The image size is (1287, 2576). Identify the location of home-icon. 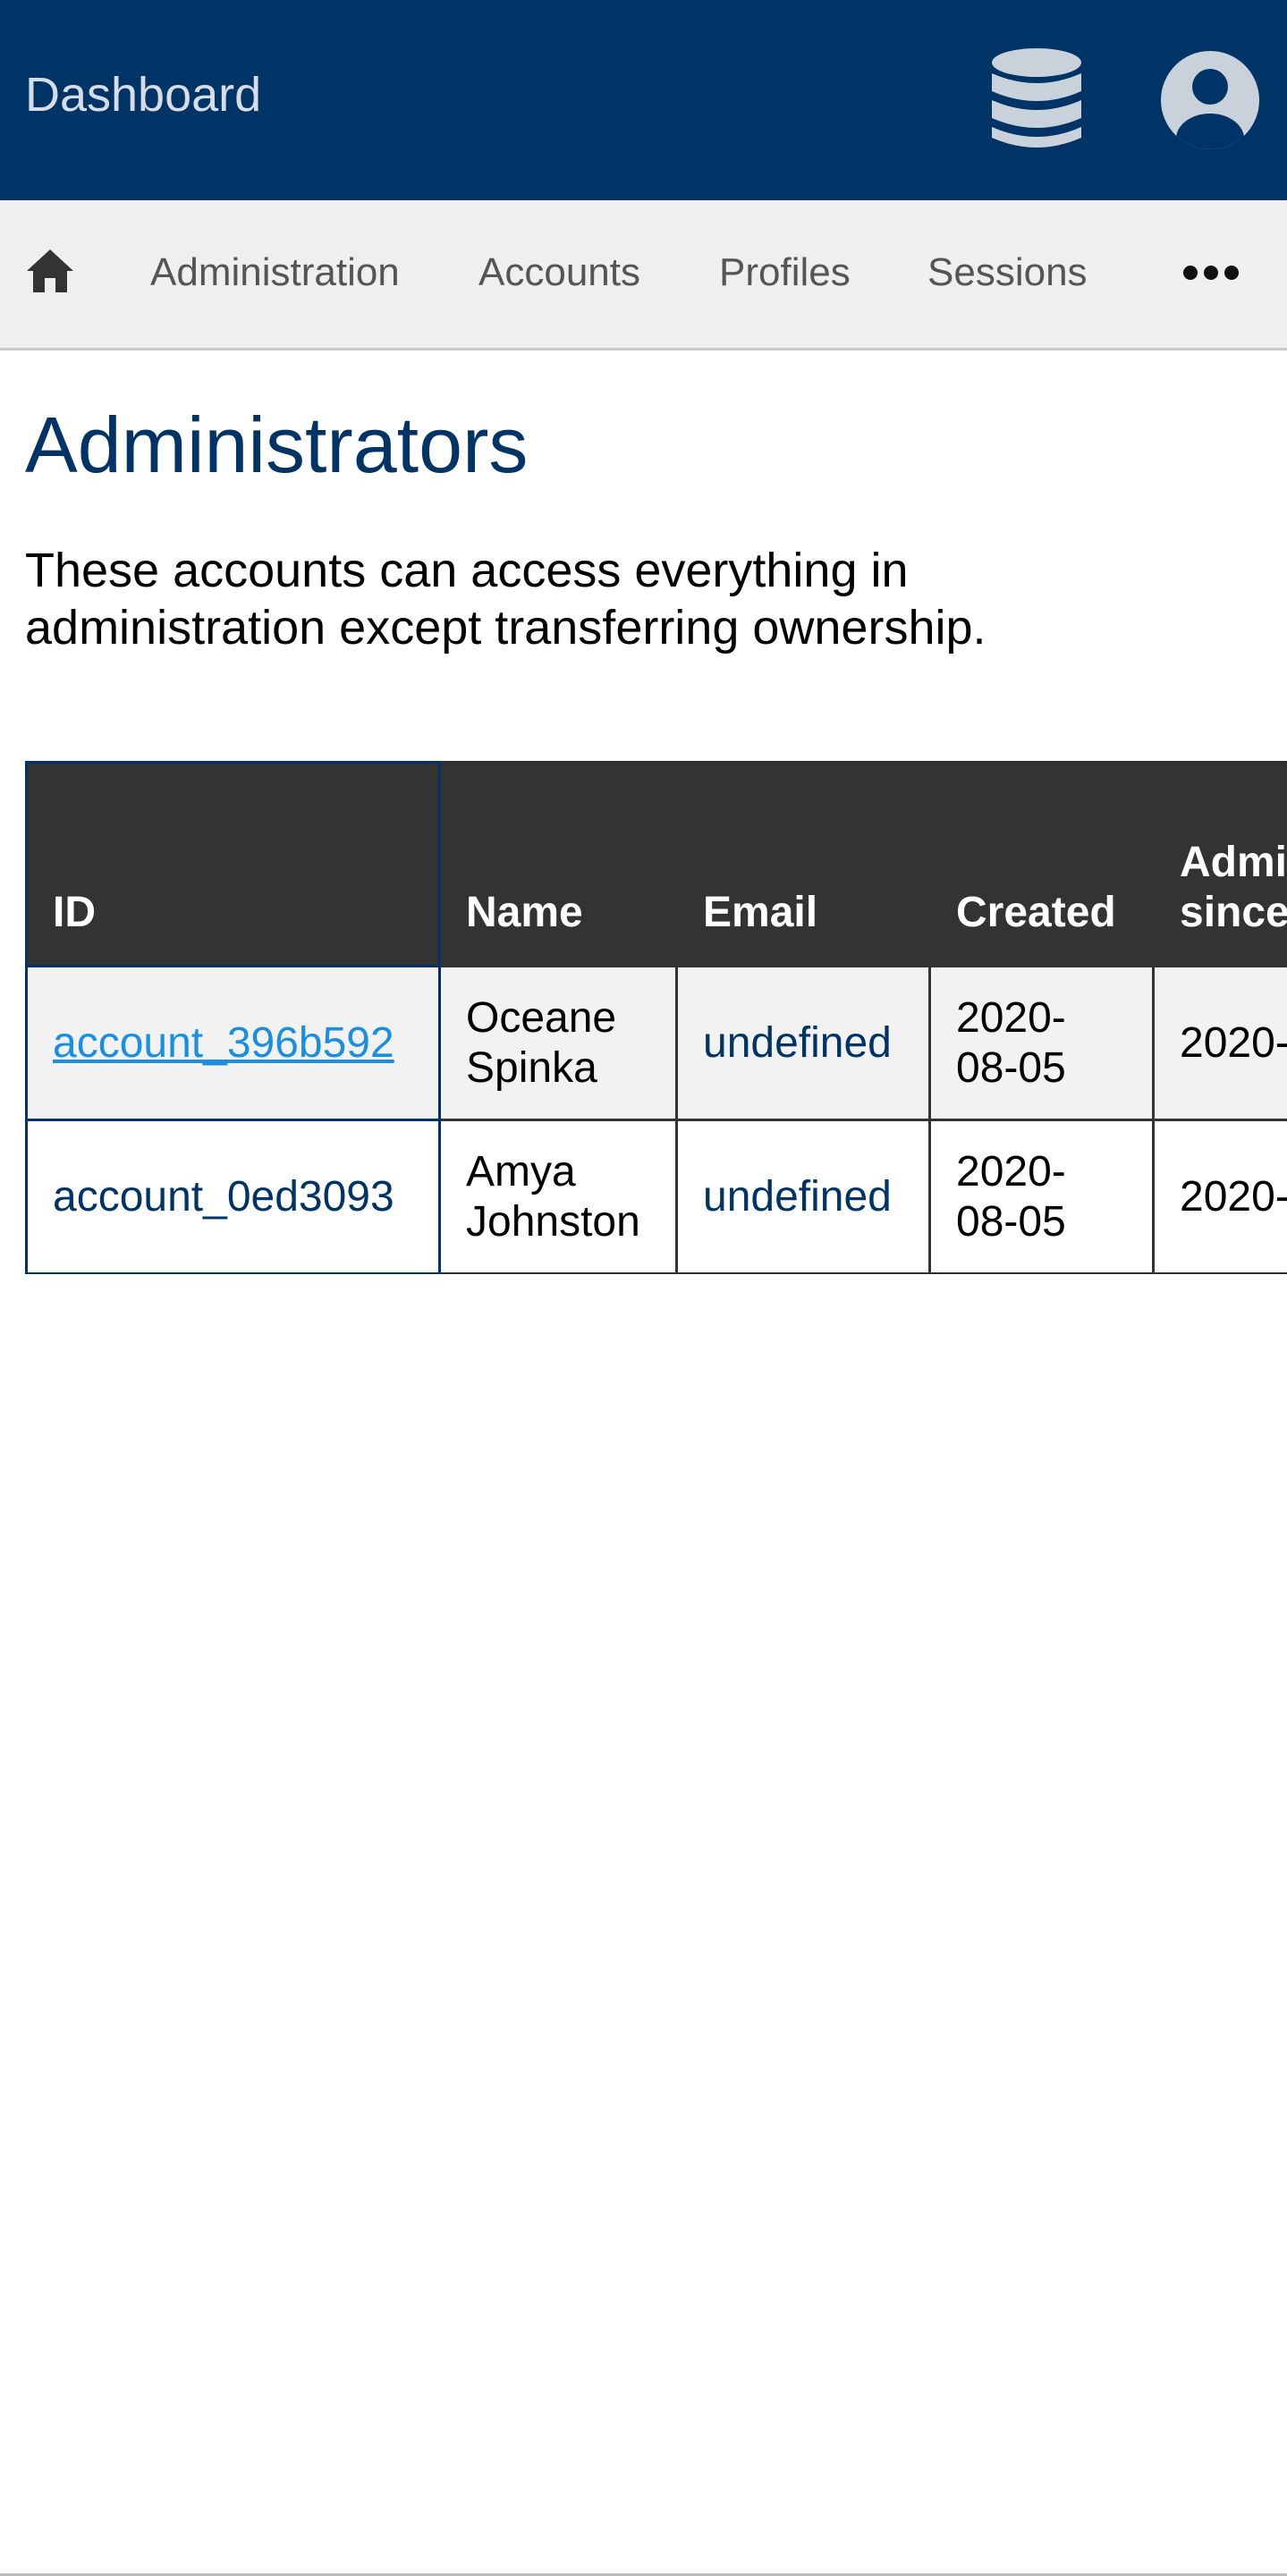
(50, 270).